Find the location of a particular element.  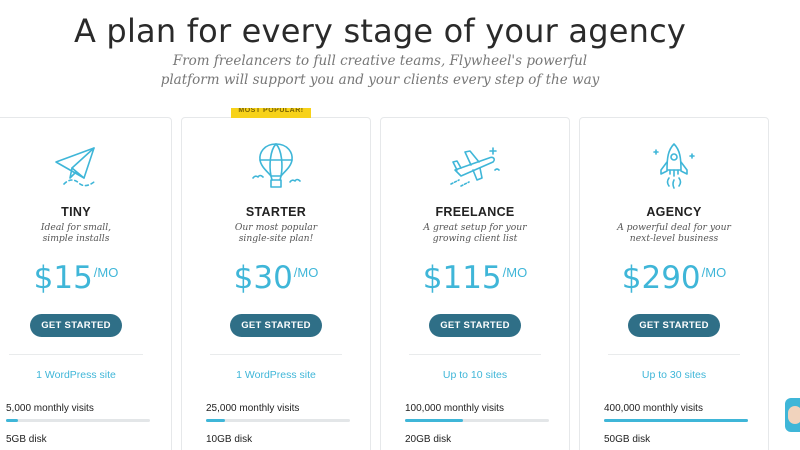

avatar is located at coordinates (794, 415).